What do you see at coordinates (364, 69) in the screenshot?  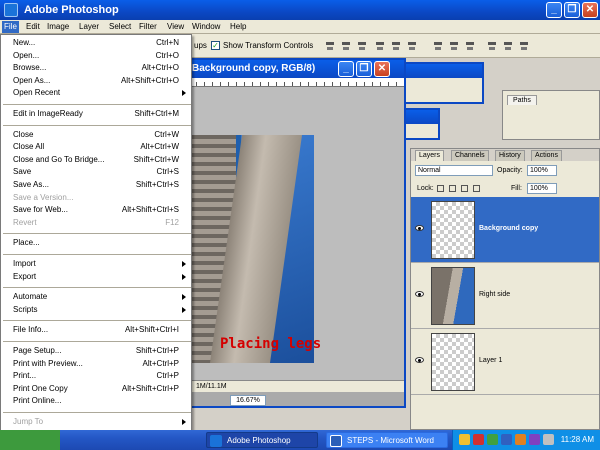 I see `doc-restore-button: ❐` at bounding box center [364, 69].